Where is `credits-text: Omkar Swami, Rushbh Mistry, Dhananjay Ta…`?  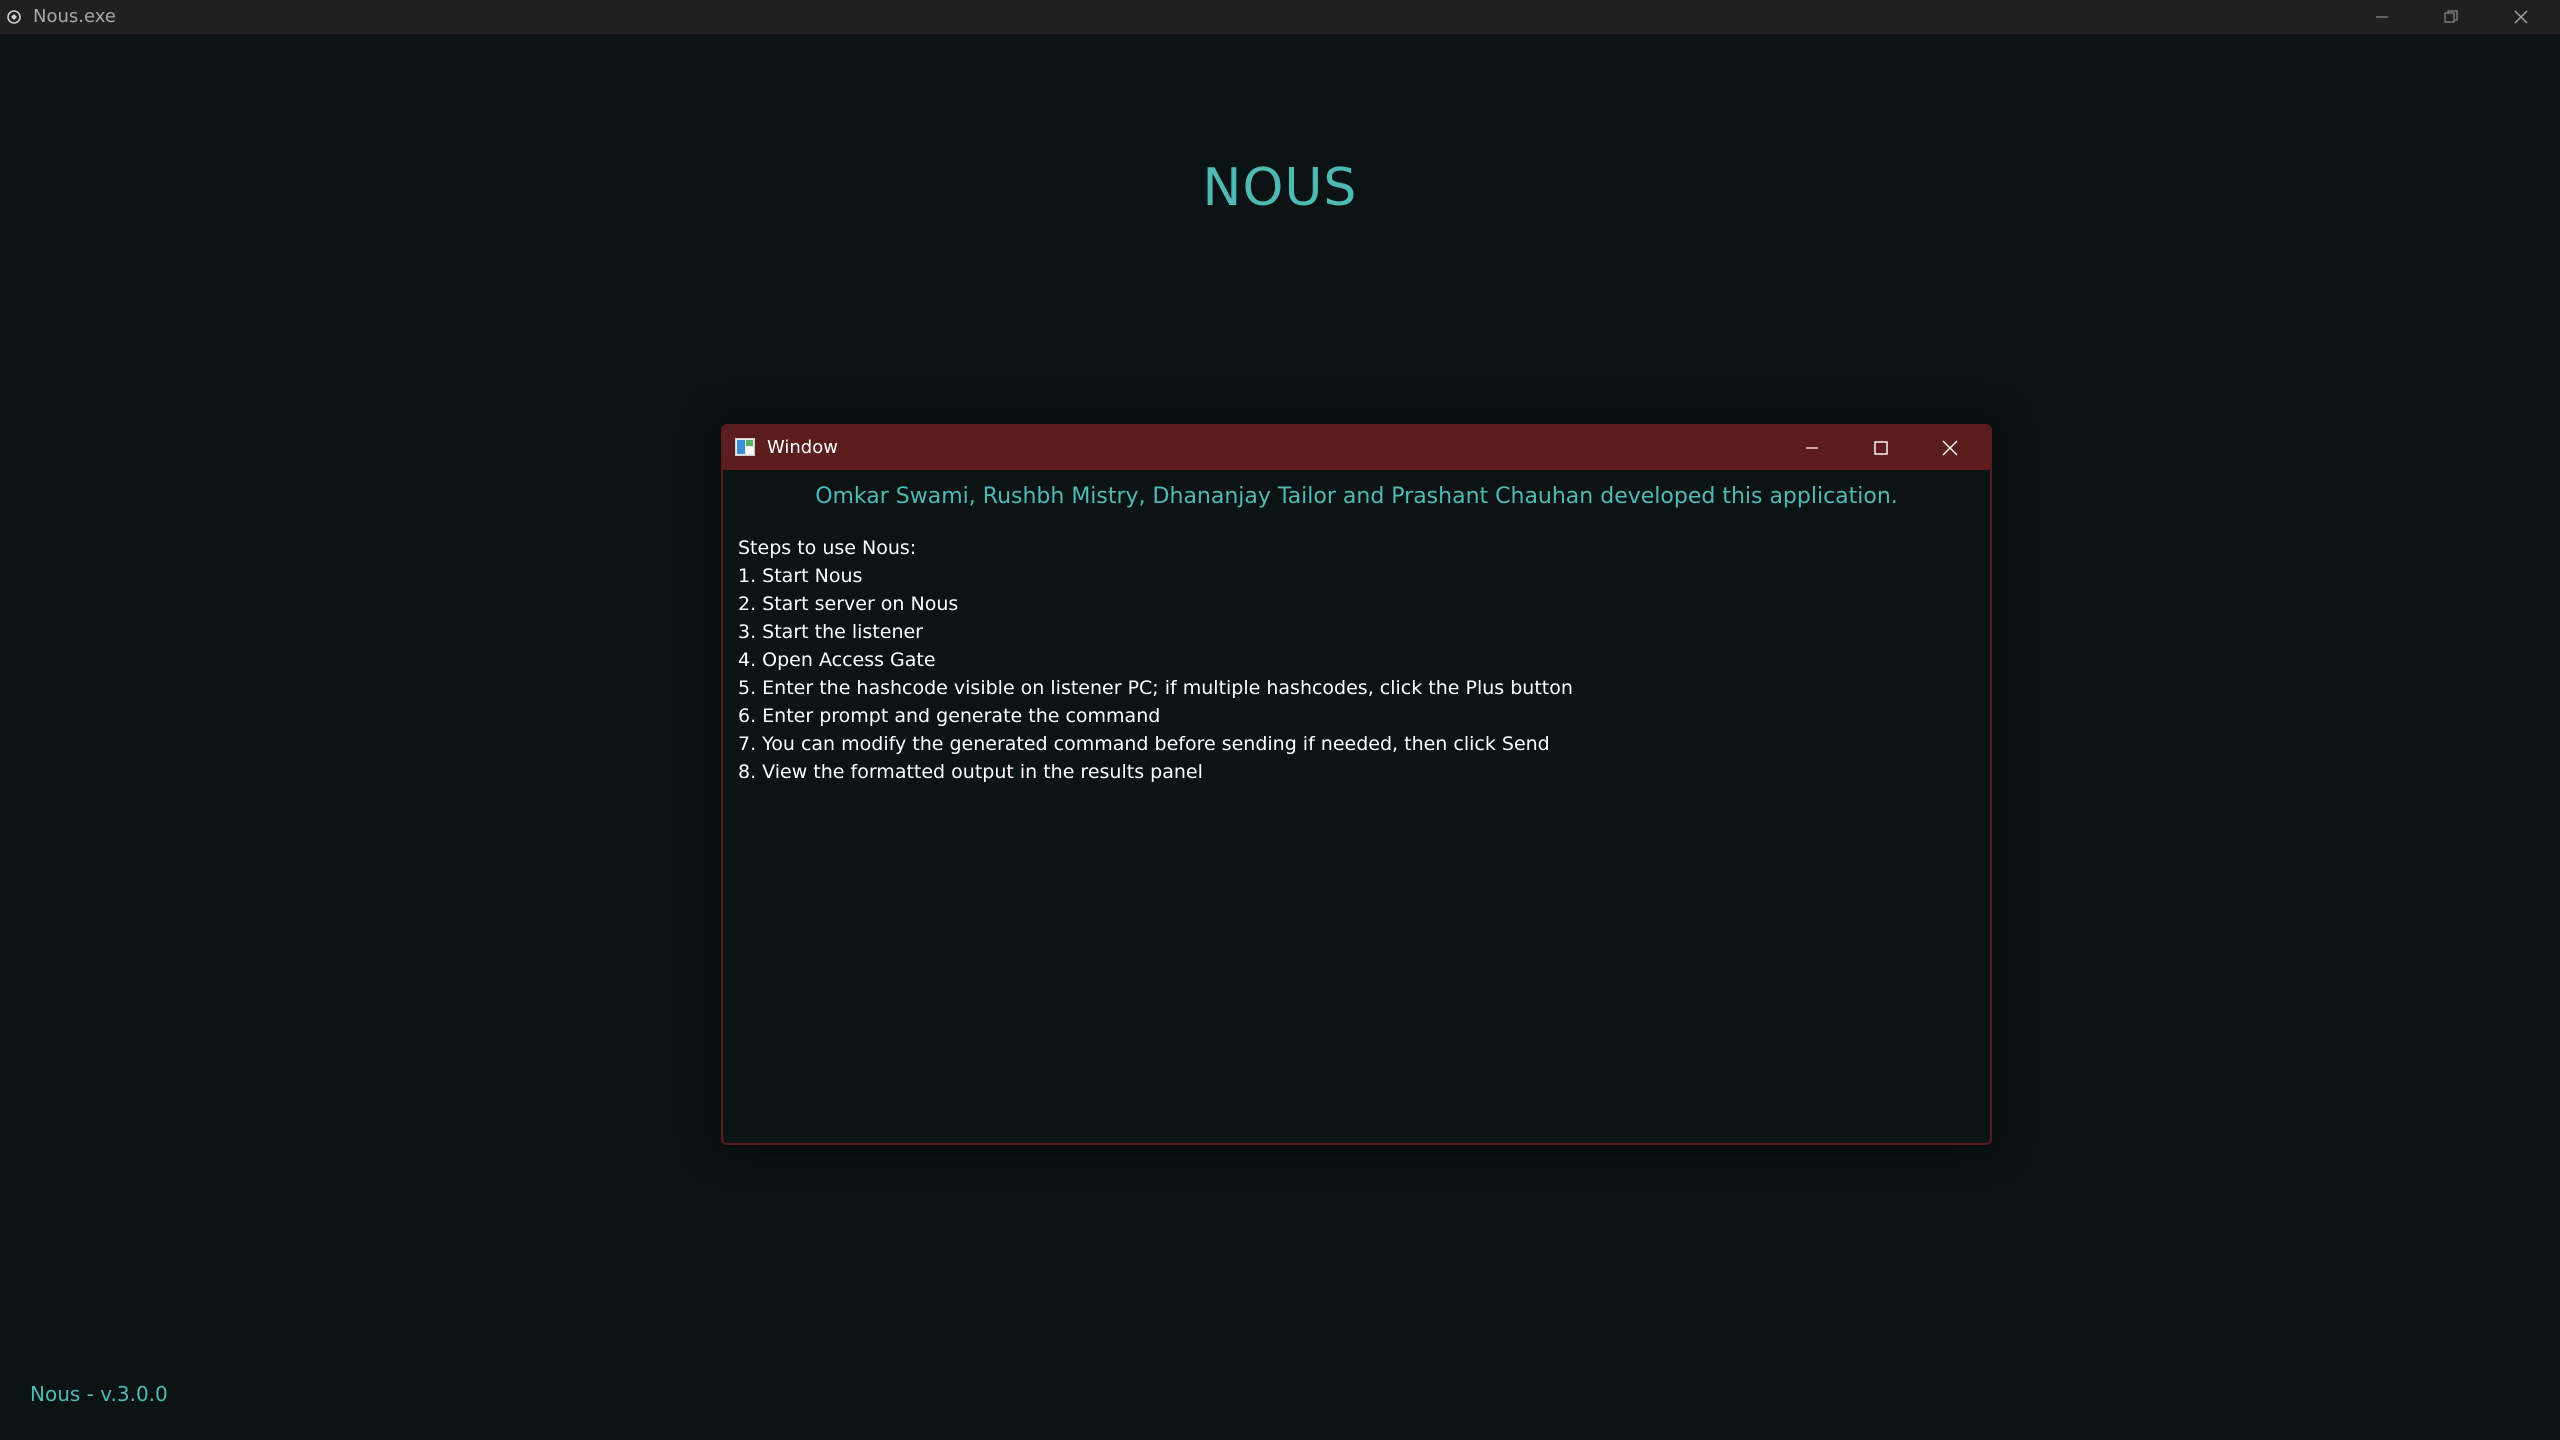
credits-text: Omkar Swami, Rushbh Mistry, Dhananjay Ta… is located at coordinates (1356, 496).